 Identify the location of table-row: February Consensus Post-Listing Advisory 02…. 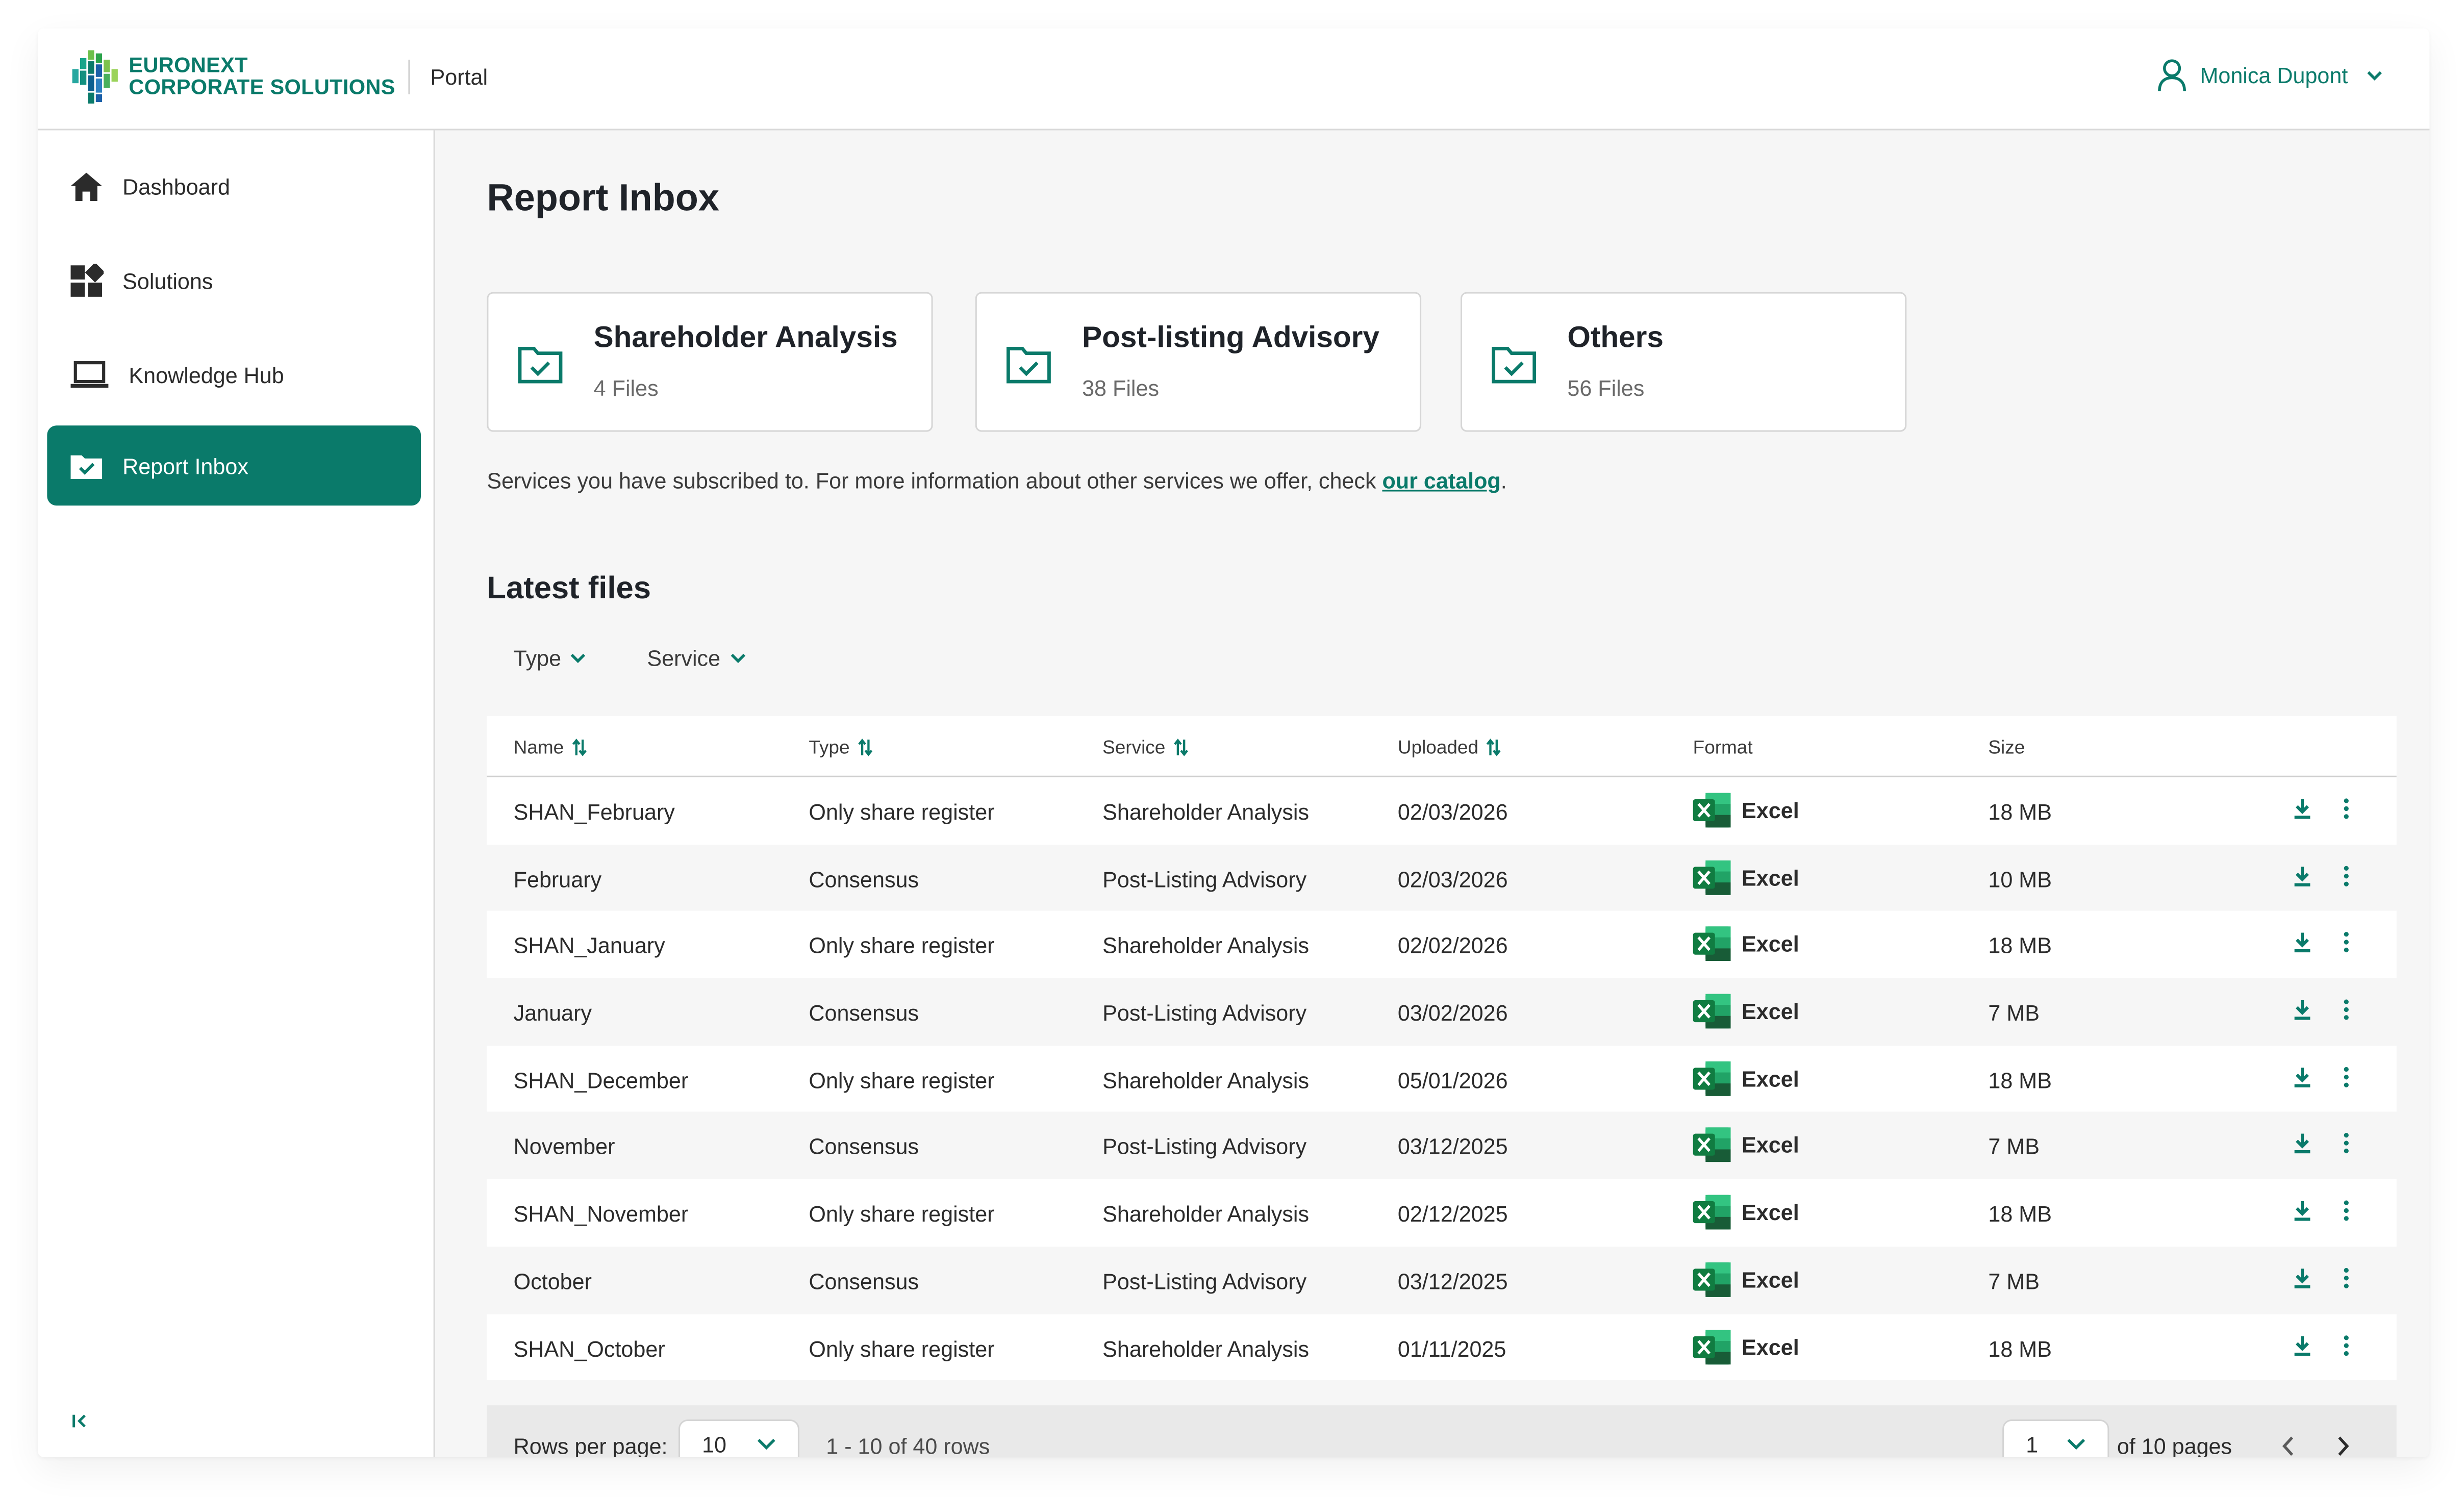
(1442, 877).